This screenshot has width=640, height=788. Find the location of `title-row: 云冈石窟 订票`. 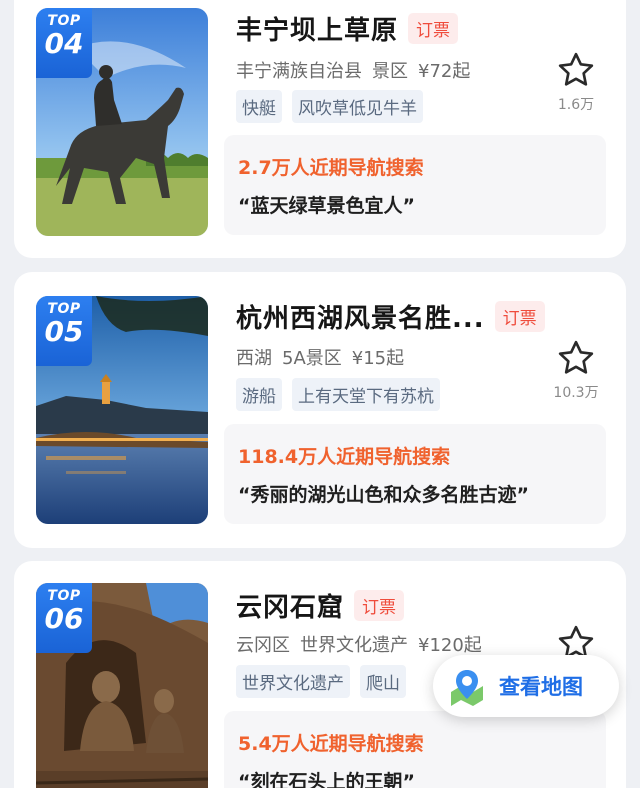

title-row: 云冈石窟 订票 is located at coordinates (320, 605).